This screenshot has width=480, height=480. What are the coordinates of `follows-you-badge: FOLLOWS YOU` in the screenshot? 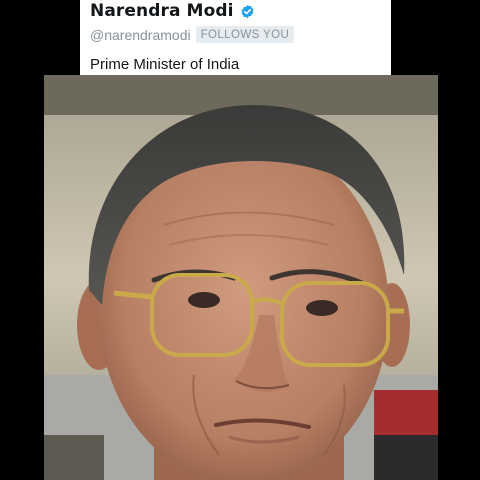 It's located at (245, 34).